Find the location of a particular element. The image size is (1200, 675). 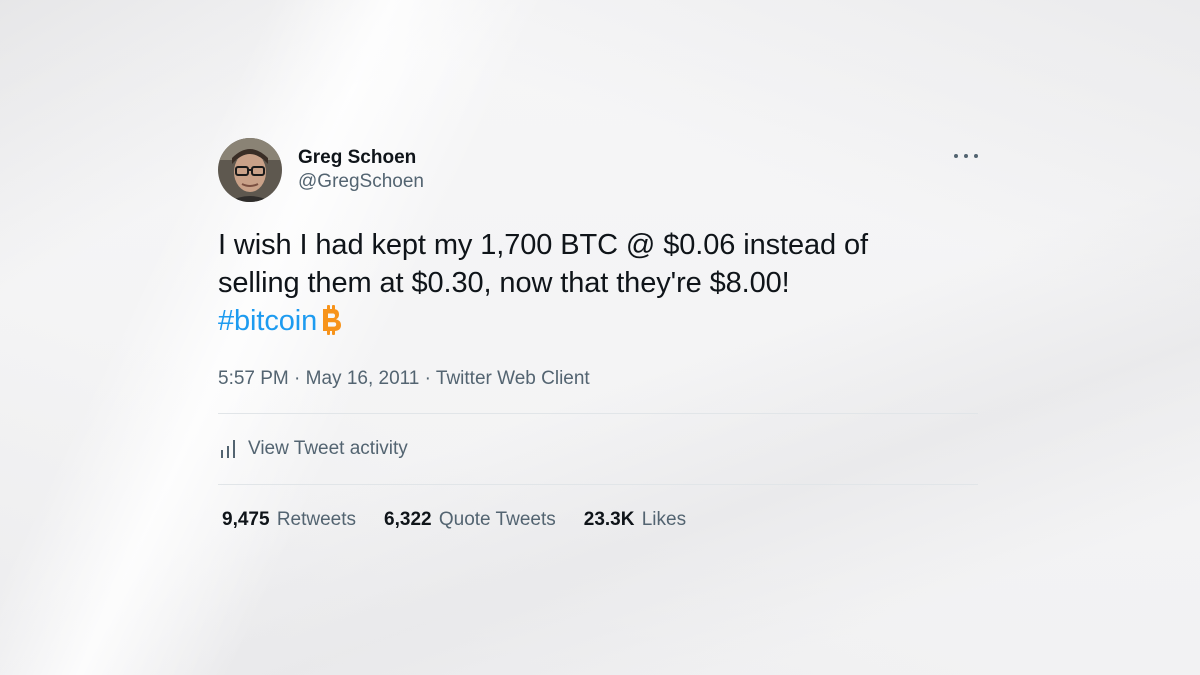

retweets-count: 9,475 is located at coordinates (246, 519).